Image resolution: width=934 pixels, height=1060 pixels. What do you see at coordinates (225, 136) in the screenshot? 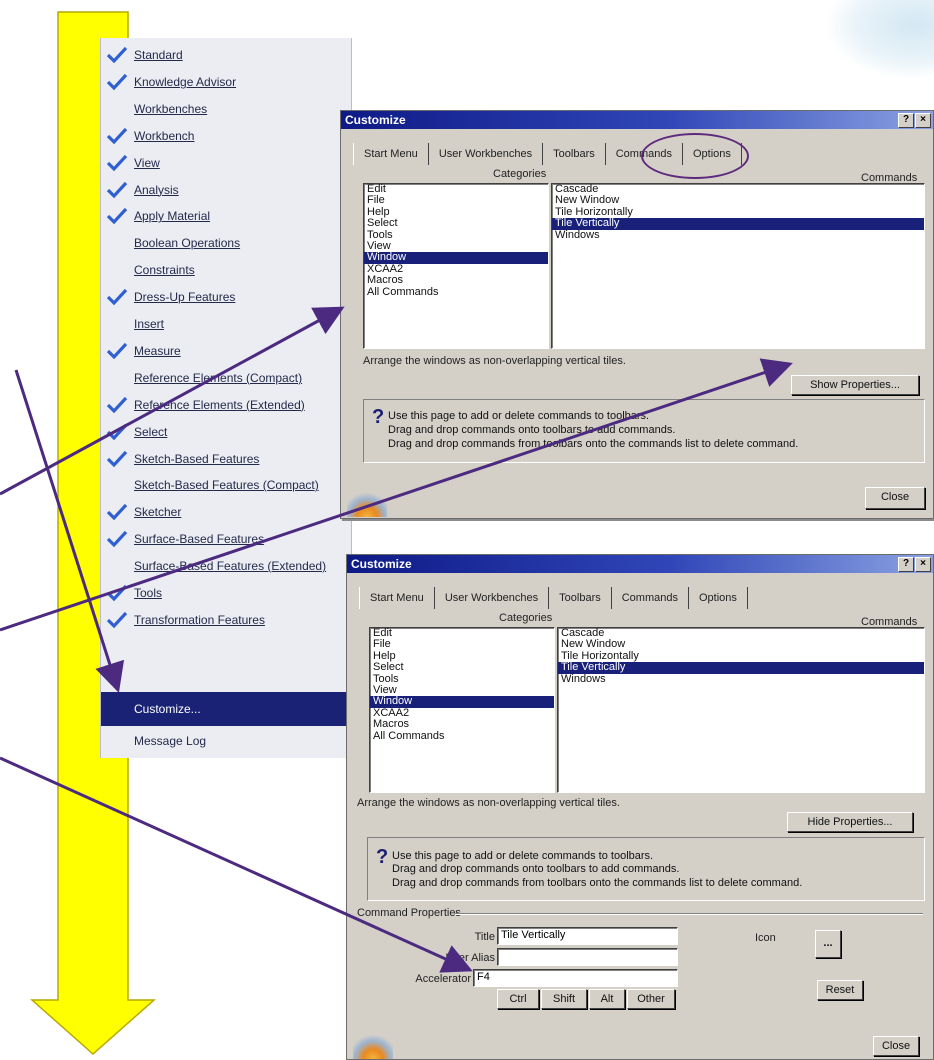
I see `menu-item: Workbench` at bounding box center [225, 136].